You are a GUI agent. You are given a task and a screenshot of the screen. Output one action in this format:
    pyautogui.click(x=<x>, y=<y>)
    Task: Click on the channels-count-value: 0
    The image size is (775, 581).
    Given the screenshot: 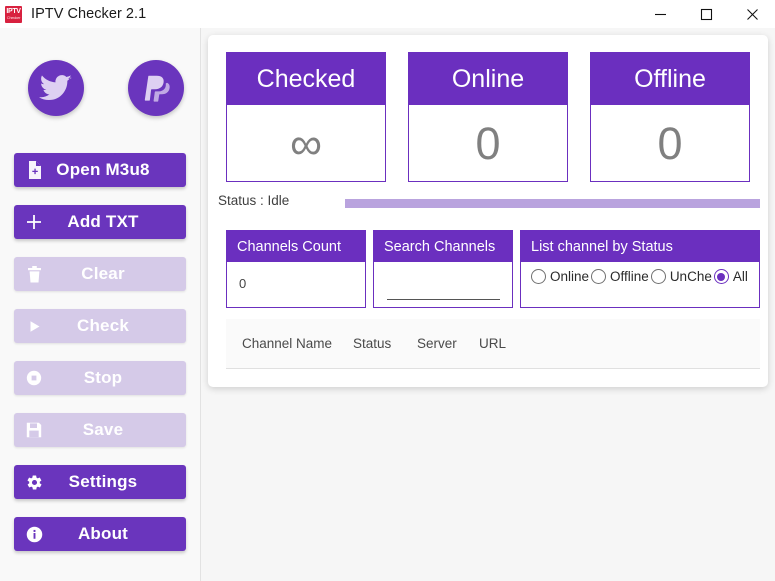 What is the action you would take?
    pyautogui.click(x=243, y=283)
    